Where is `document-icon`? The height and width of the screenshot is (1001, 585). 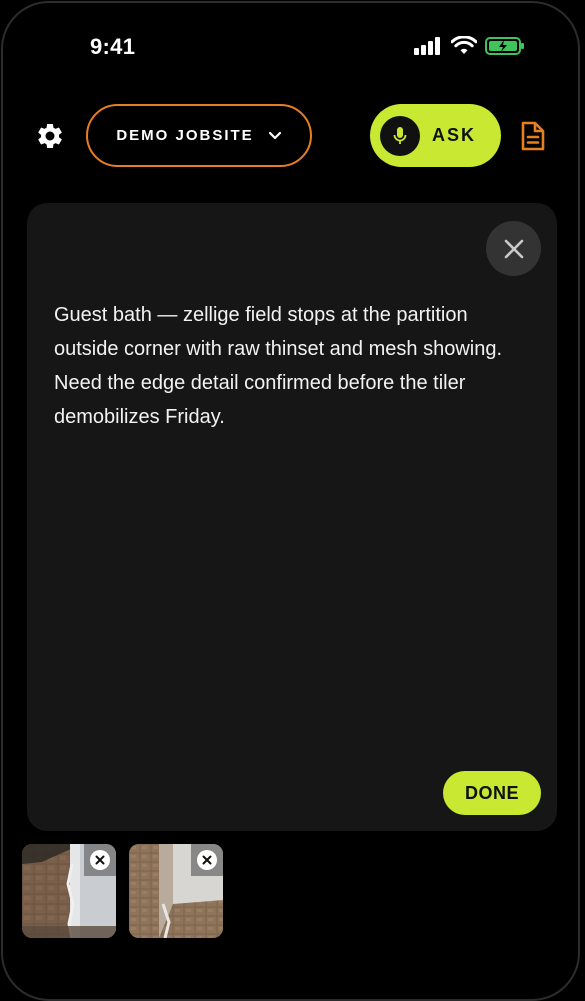 document-icon is located at coordinates (533, 136).